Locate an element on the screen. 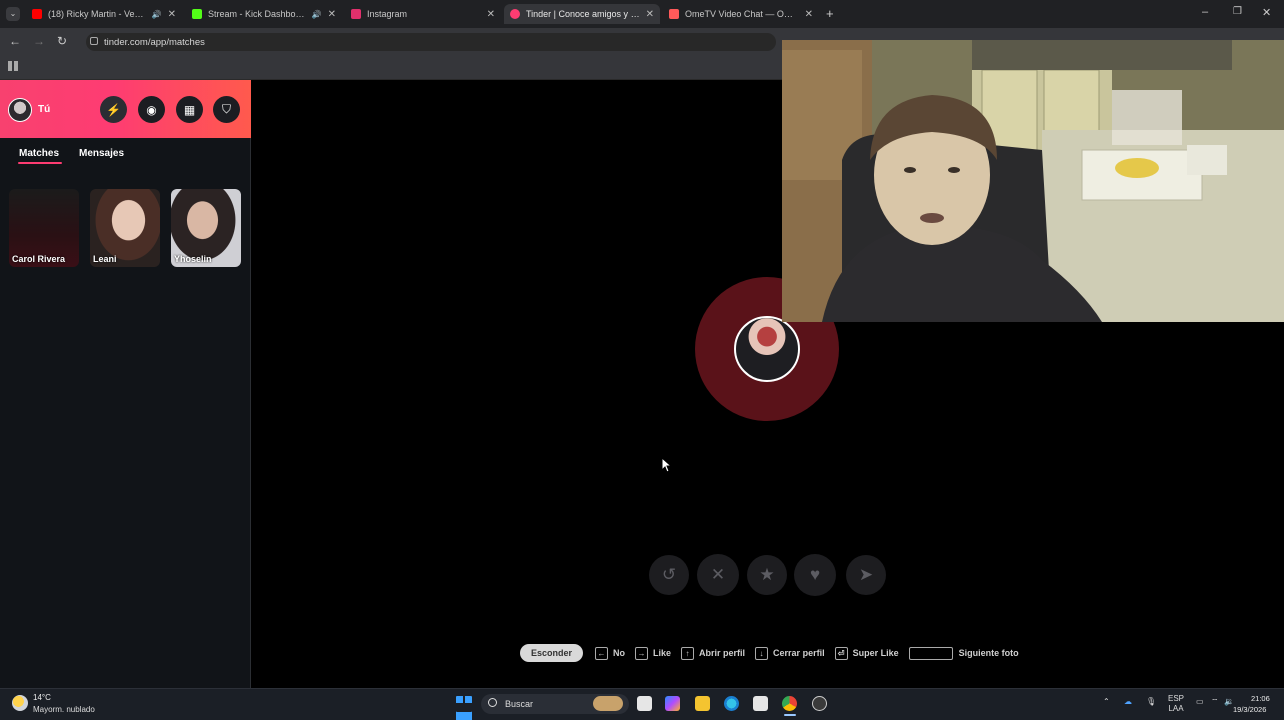  boost-send-button: ➤ is located at coordinates (866, 575).